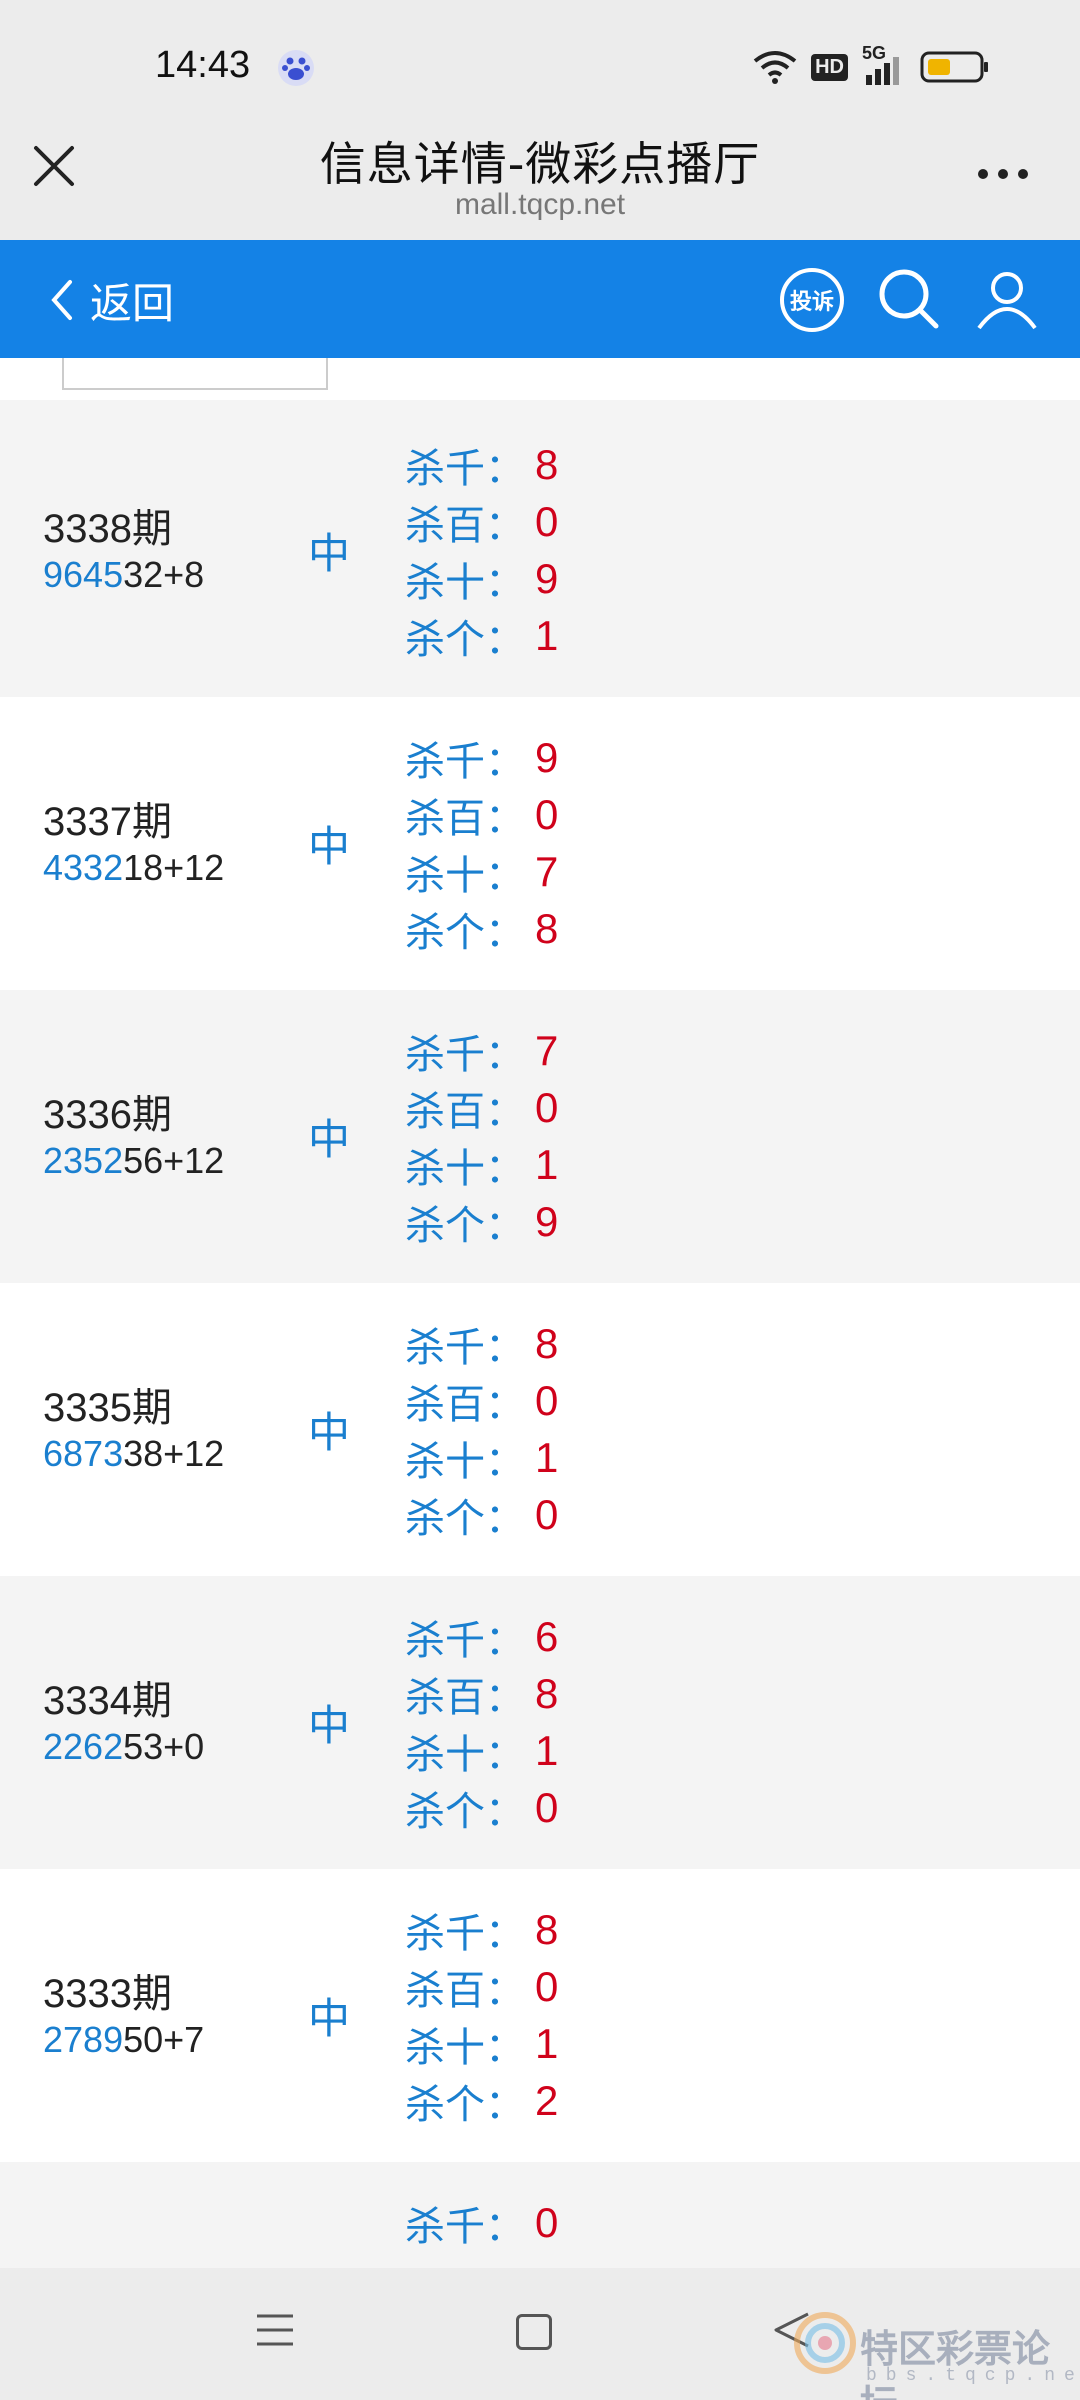 The image size is (1080, 2400). I want to click on kill-list: 杀千： 0, so click(481, 2222).